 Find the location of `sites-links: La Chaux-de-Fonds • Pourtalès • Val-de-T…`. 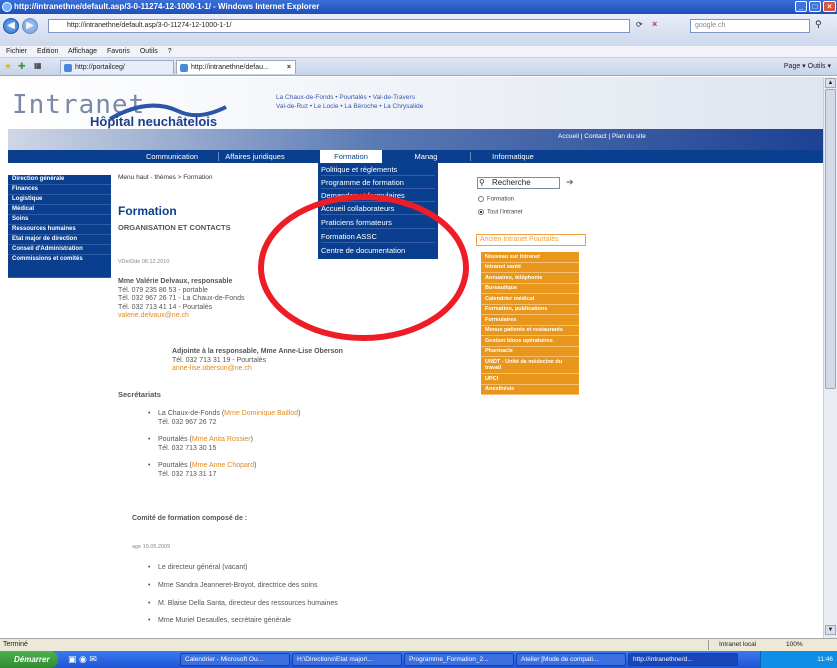

sites-links: La Chaux-de-Fonds • Pourtalès • Val-de-T… is located at coordinates (349, 102).